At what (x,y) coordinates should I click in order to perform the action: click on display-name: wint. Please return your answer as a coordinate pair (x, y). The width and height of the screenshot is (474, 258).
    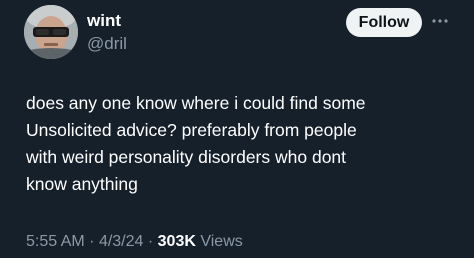
    Looking at the image, I should click on (107, 21).